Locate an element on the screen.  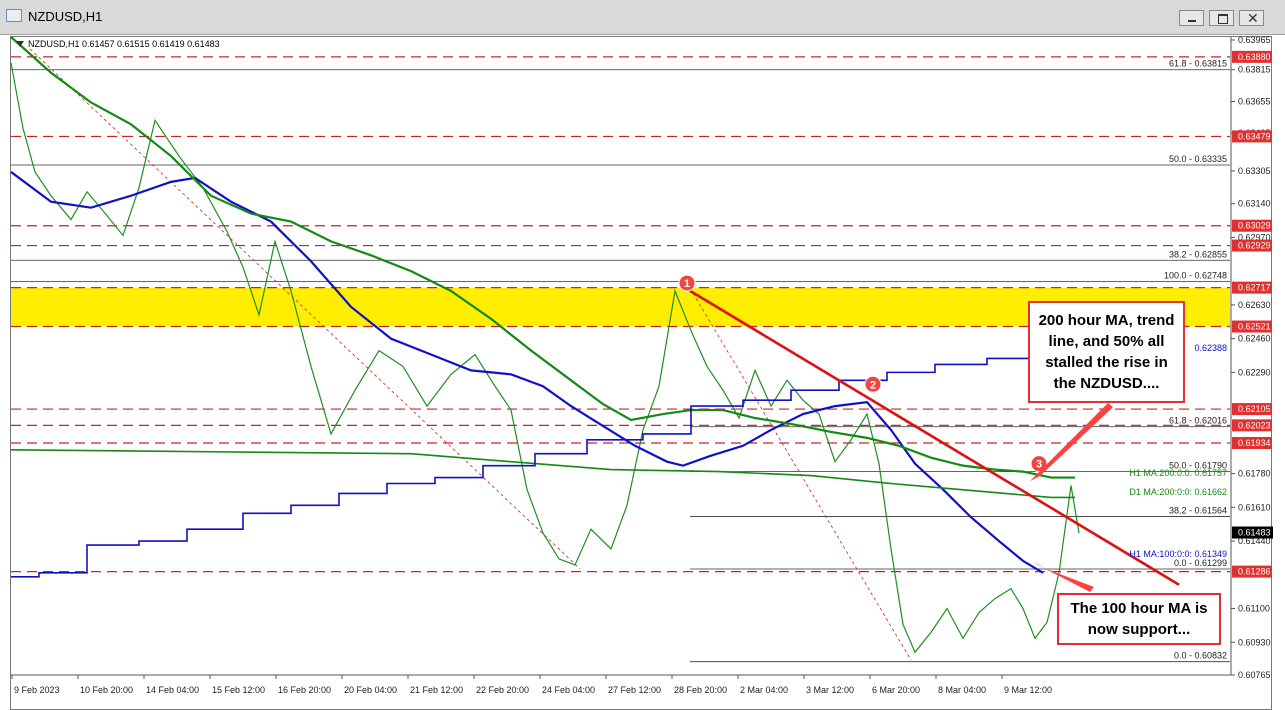
x-tick-label: 16 Feb 20:00 is located at coordinates (304, 690).